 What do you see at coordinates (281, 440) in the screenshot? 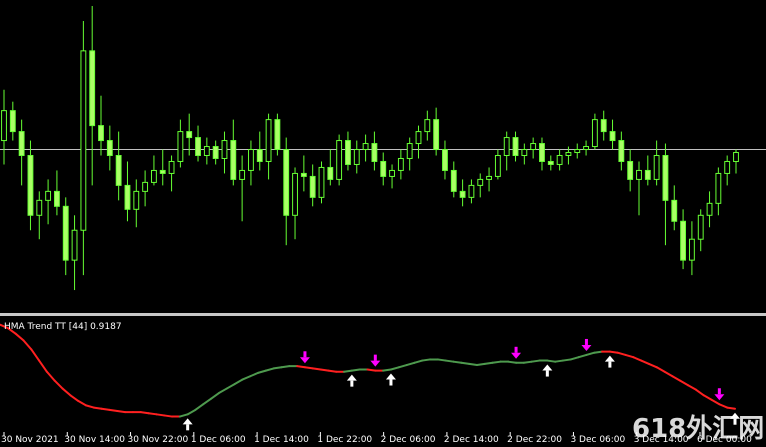
I see `time-label: 1 Dec 14:00` at bounding box center [281, 440].